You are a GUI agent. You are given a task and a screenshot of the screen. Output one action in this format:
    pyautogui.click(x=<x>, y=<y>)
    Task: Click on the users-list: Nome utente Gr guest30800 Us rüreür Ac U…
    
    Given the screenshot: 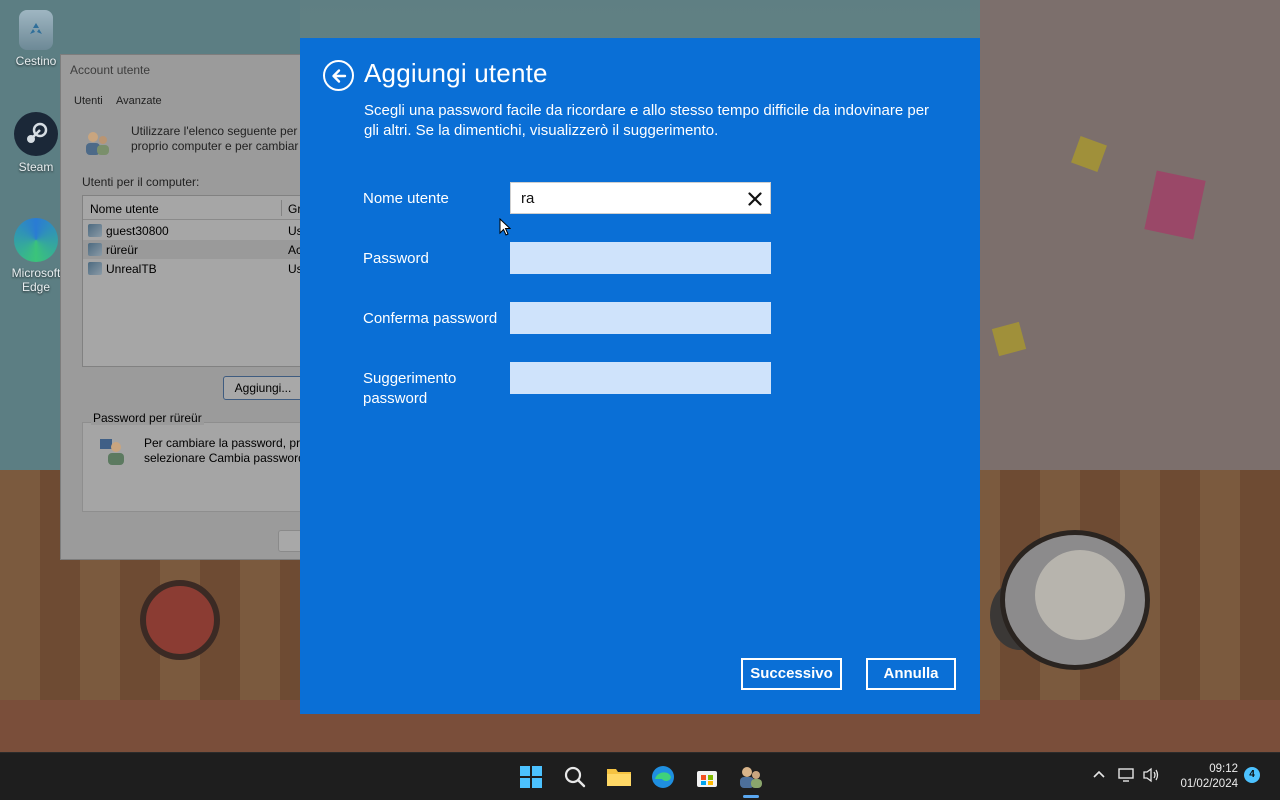 What is the action you would take?
    pyautogui.click(x=196, y=281)
    